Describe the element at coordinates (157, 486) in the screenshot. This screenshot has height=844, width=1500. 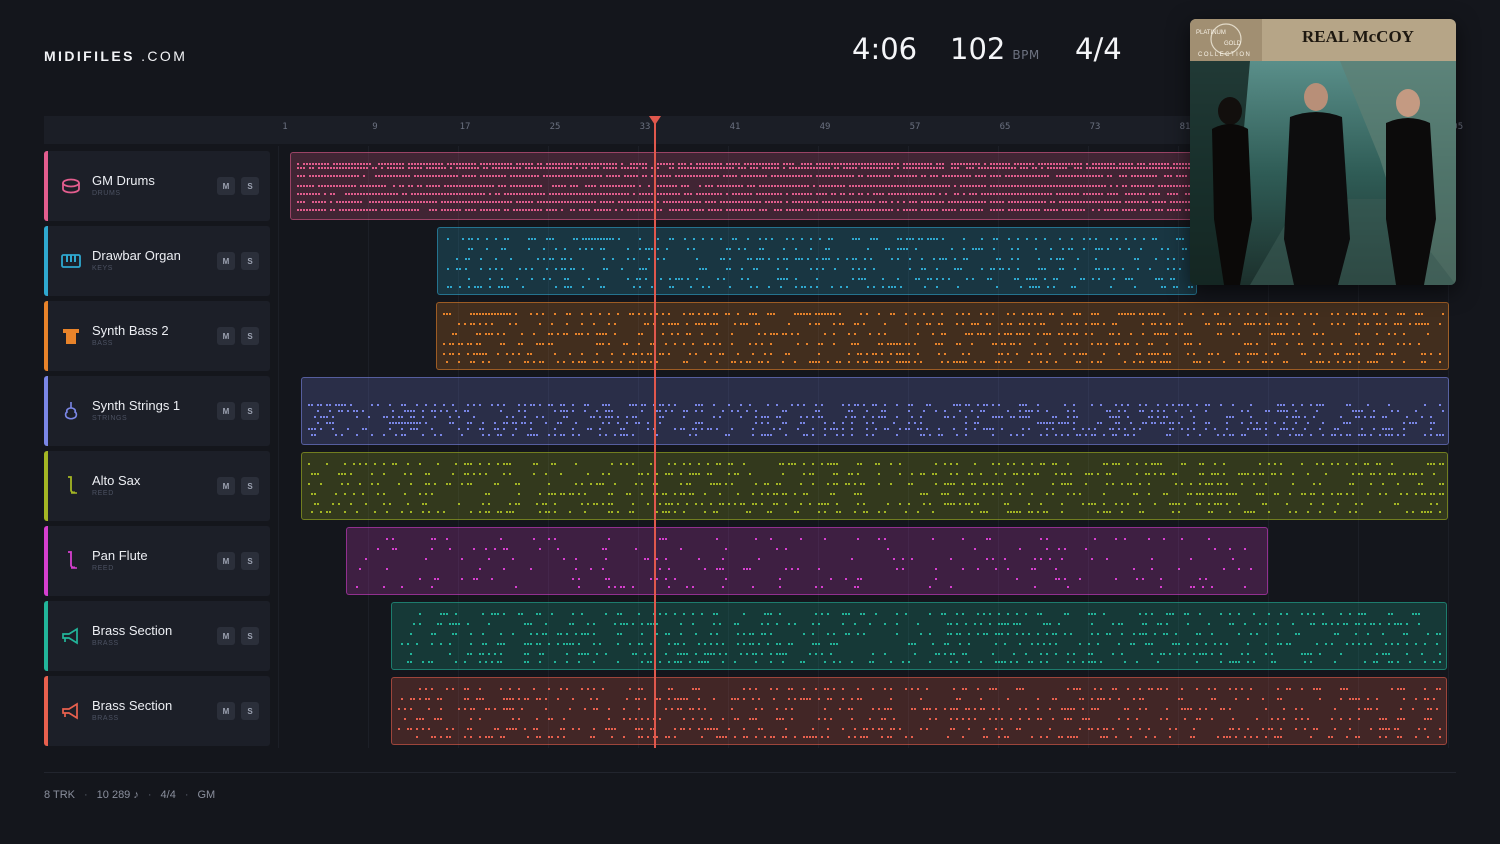
I see `track-header: Alto Sax REED M S` at that location.